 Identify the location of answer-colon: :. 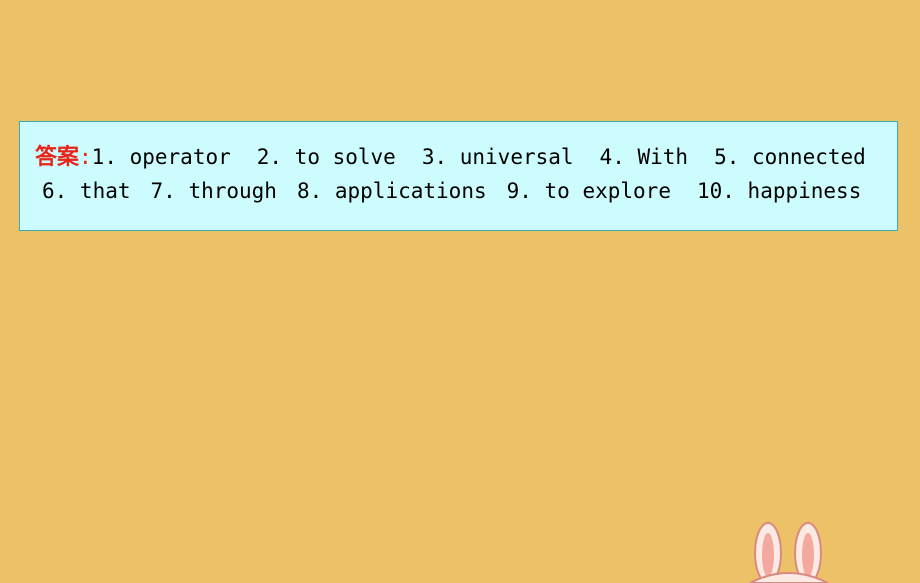
(85, 157).